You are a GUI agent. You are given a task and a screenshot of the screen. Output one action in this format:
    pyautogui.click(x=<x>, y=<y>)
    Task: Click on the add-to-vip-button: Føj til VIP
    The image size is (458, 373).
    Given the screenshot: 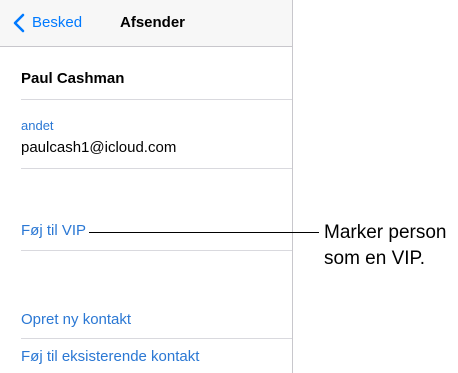 What is the action you would take?
    pyautogui.click(x=53, y=230)
    